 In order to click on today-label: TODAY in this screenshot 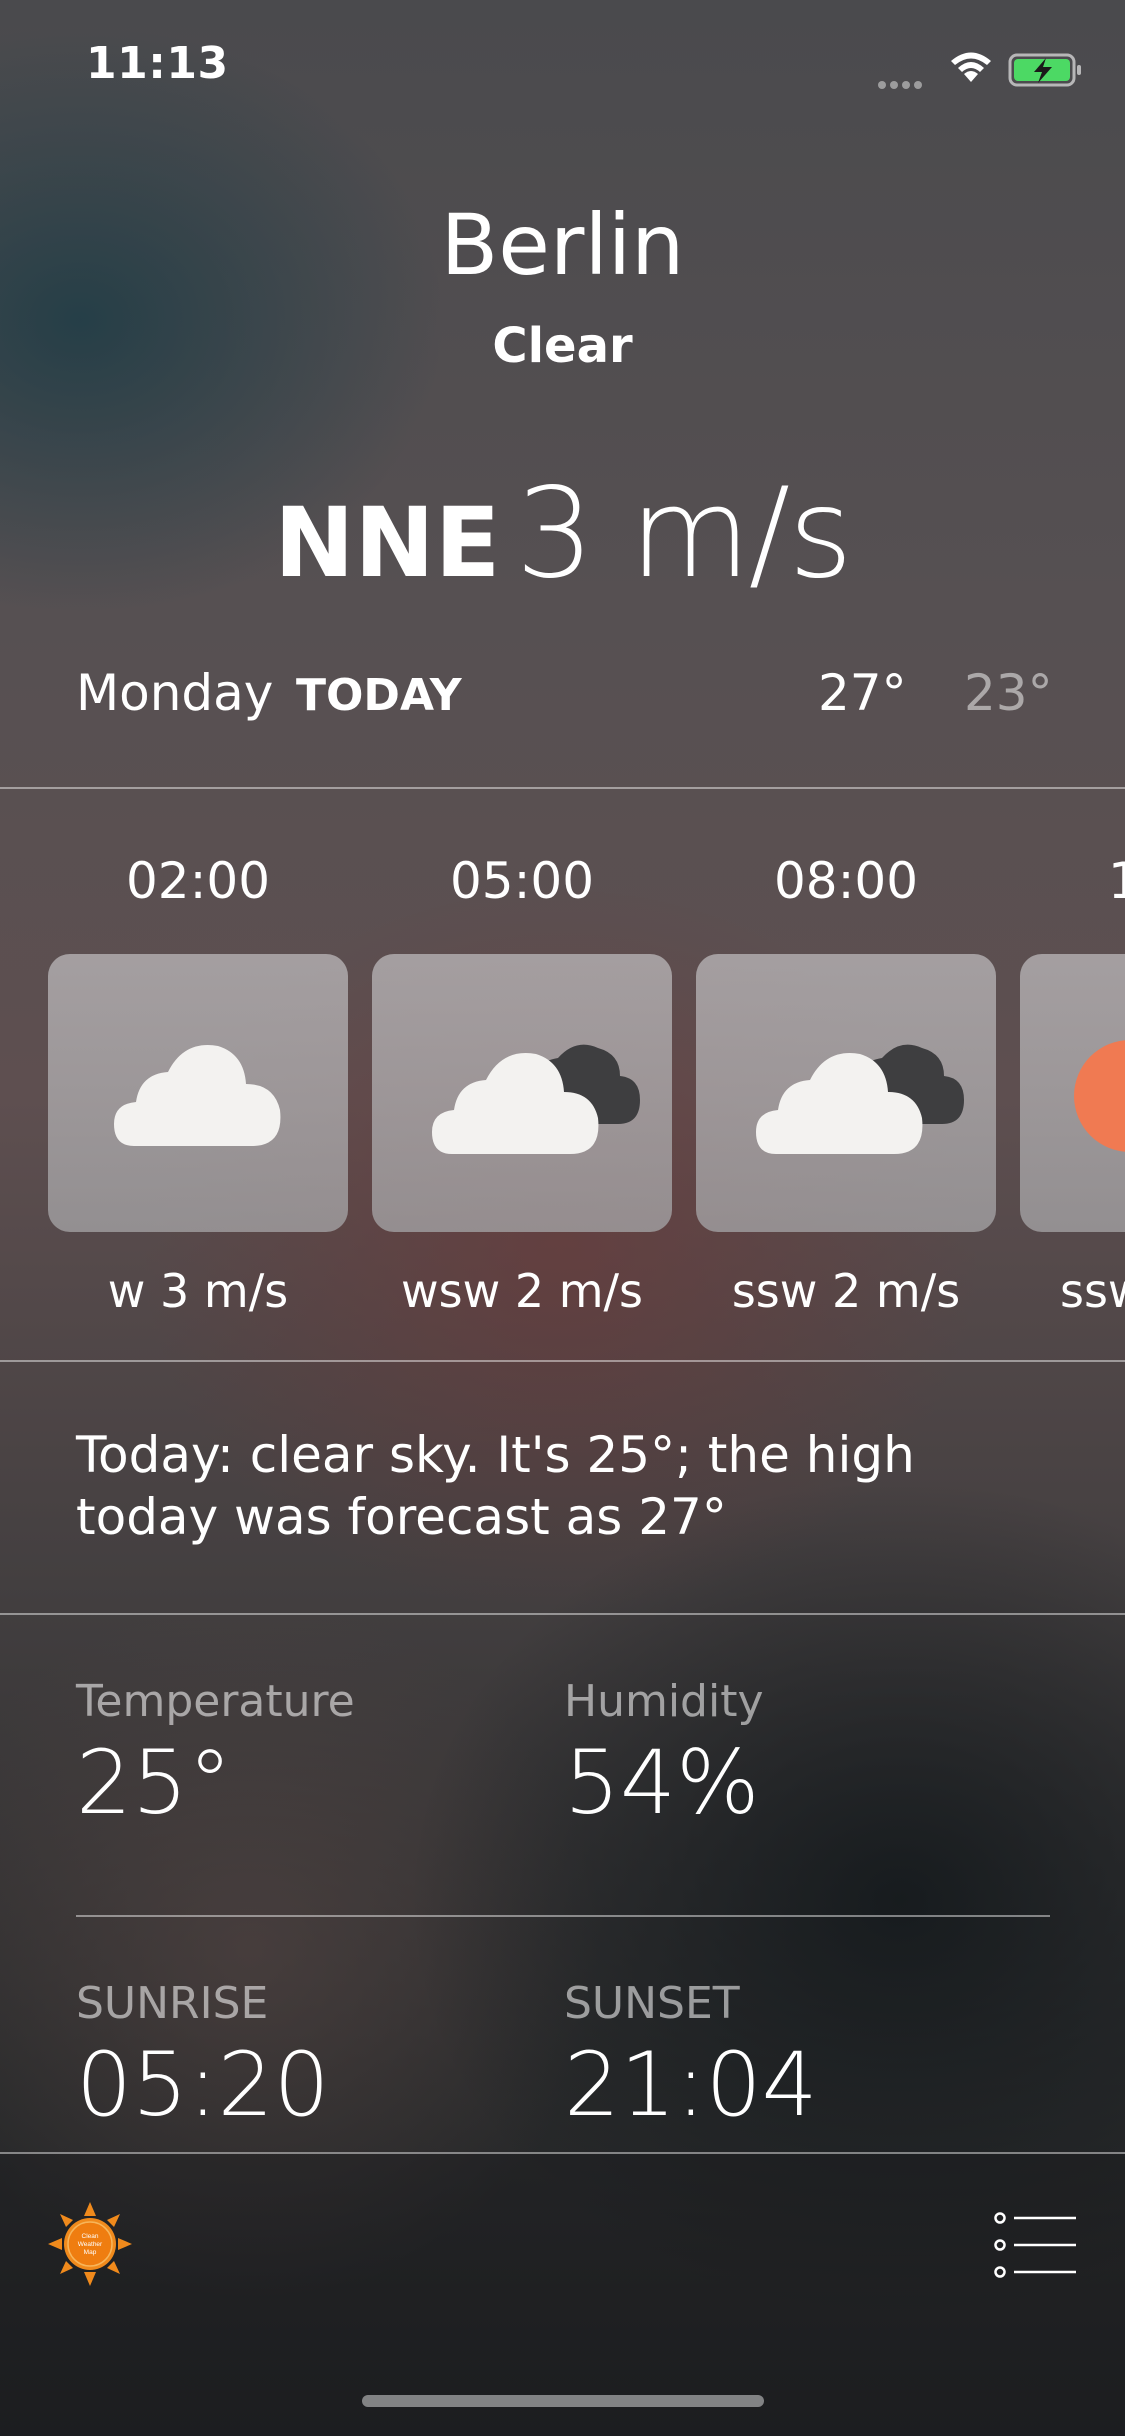, I will do `click(379, 695)`.